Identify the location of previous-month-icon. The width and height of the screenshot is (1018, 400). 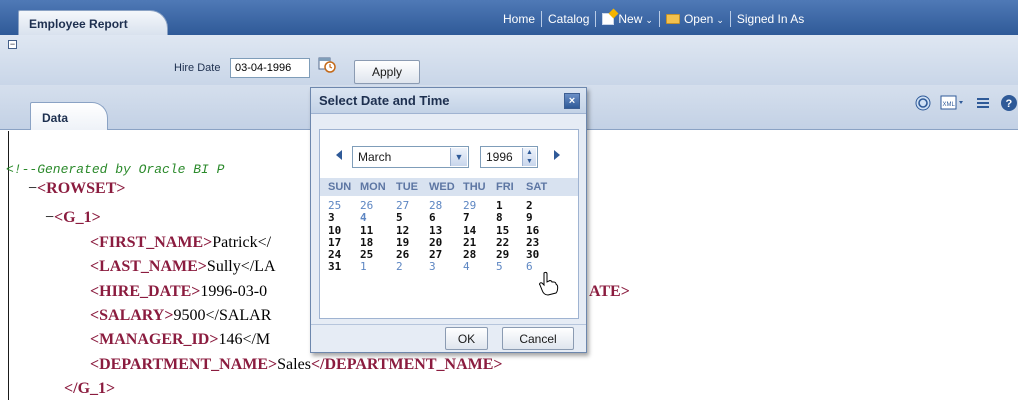
(339, 155).